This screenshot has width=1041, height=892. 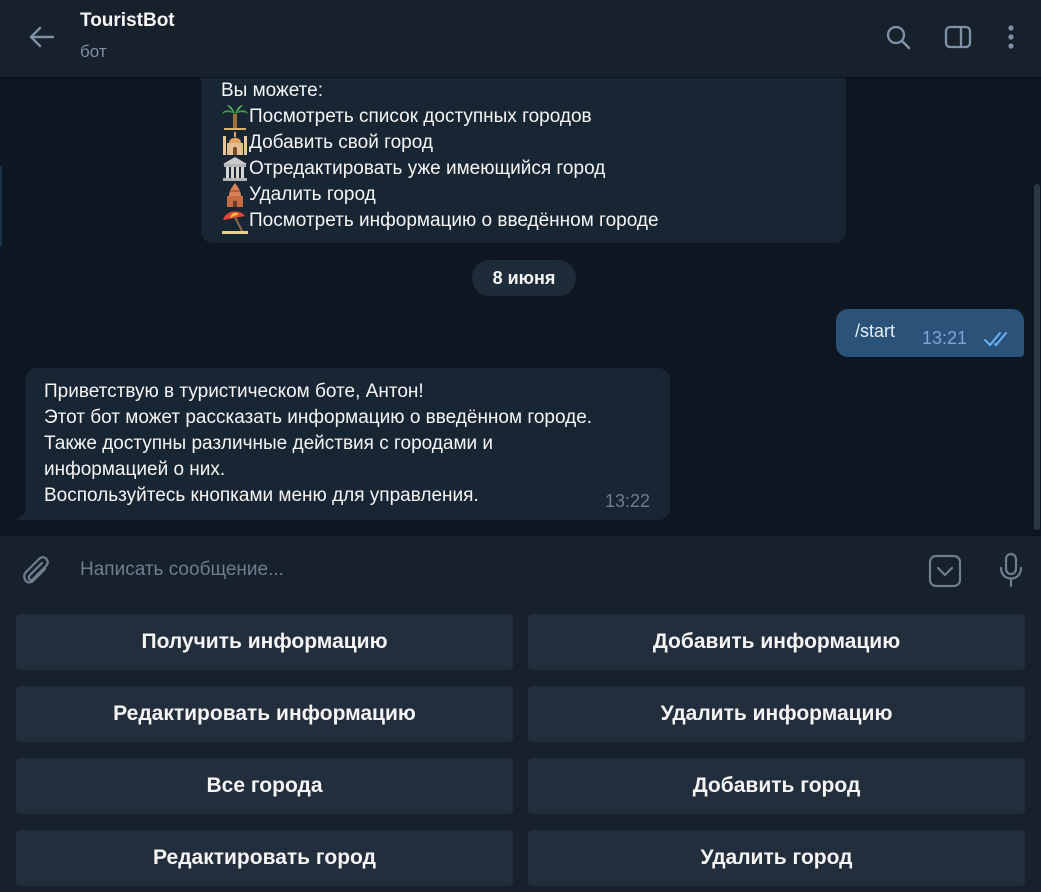 What do you see at coordinates (524, 278) in the screenshot?
I see `date-divider: 8 июня` at bounding box center [524, 278].